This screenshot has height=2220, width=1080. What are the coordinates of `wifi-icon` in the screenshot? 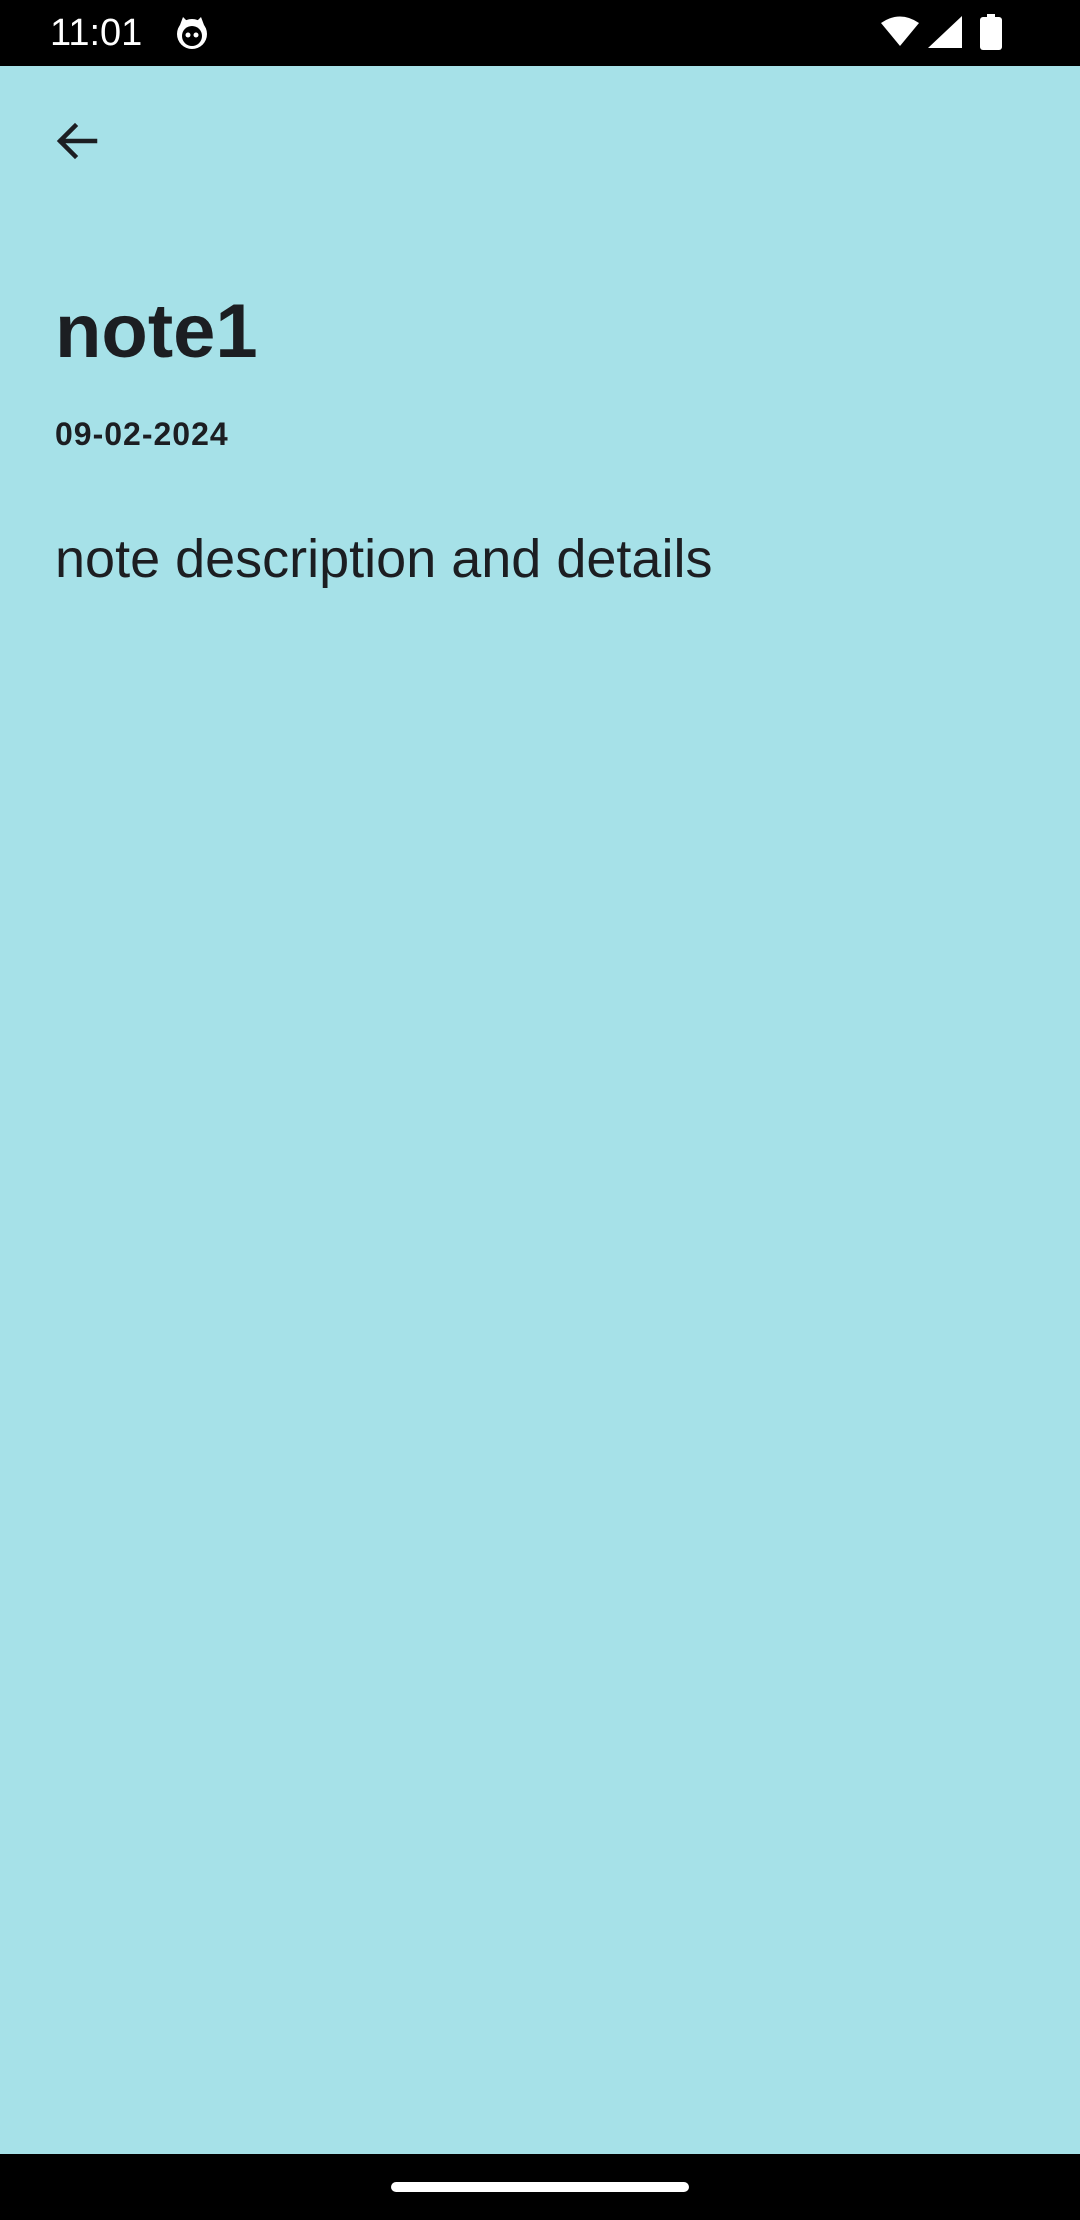 It's located at (900, 32).